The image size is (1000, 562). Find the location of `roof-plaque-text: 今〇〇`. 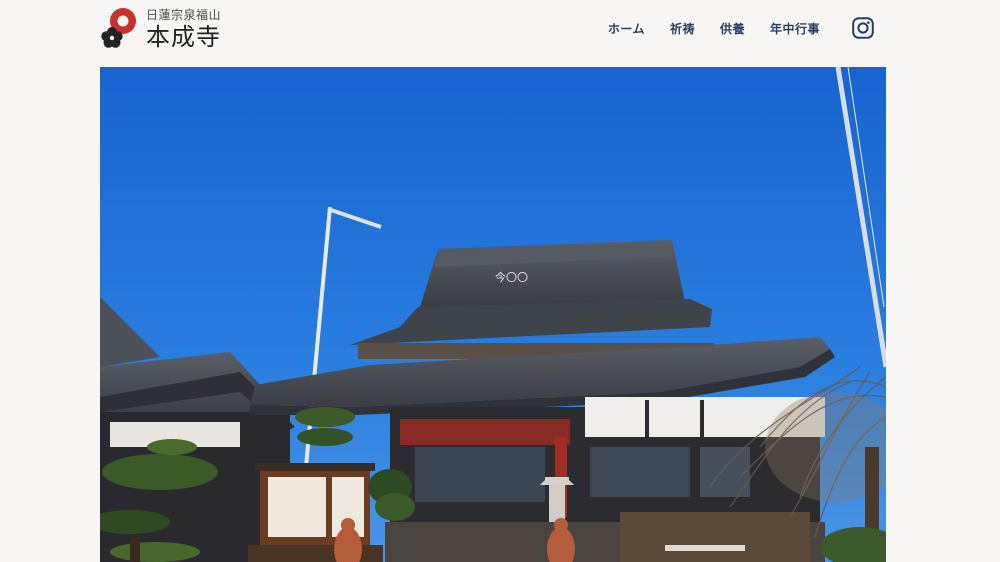

roof-plaque-text: 今〇〇 is located at coordinates (511, 277).